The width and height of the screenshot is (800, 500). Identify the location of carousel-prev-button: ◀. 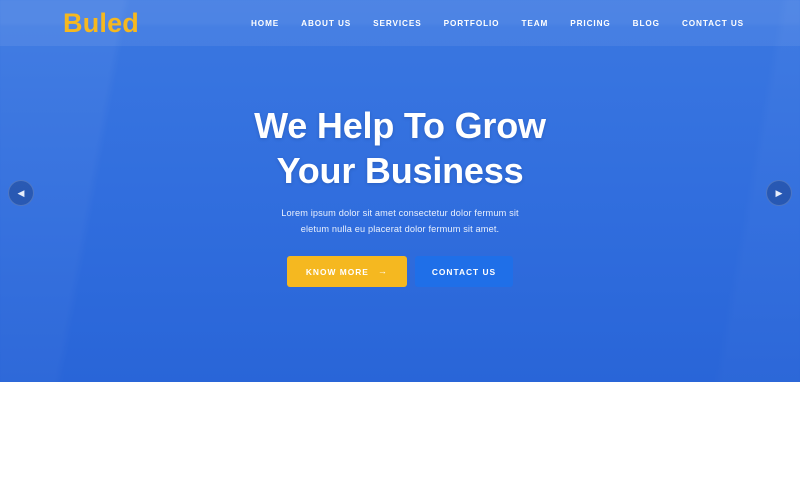
(21, 193).